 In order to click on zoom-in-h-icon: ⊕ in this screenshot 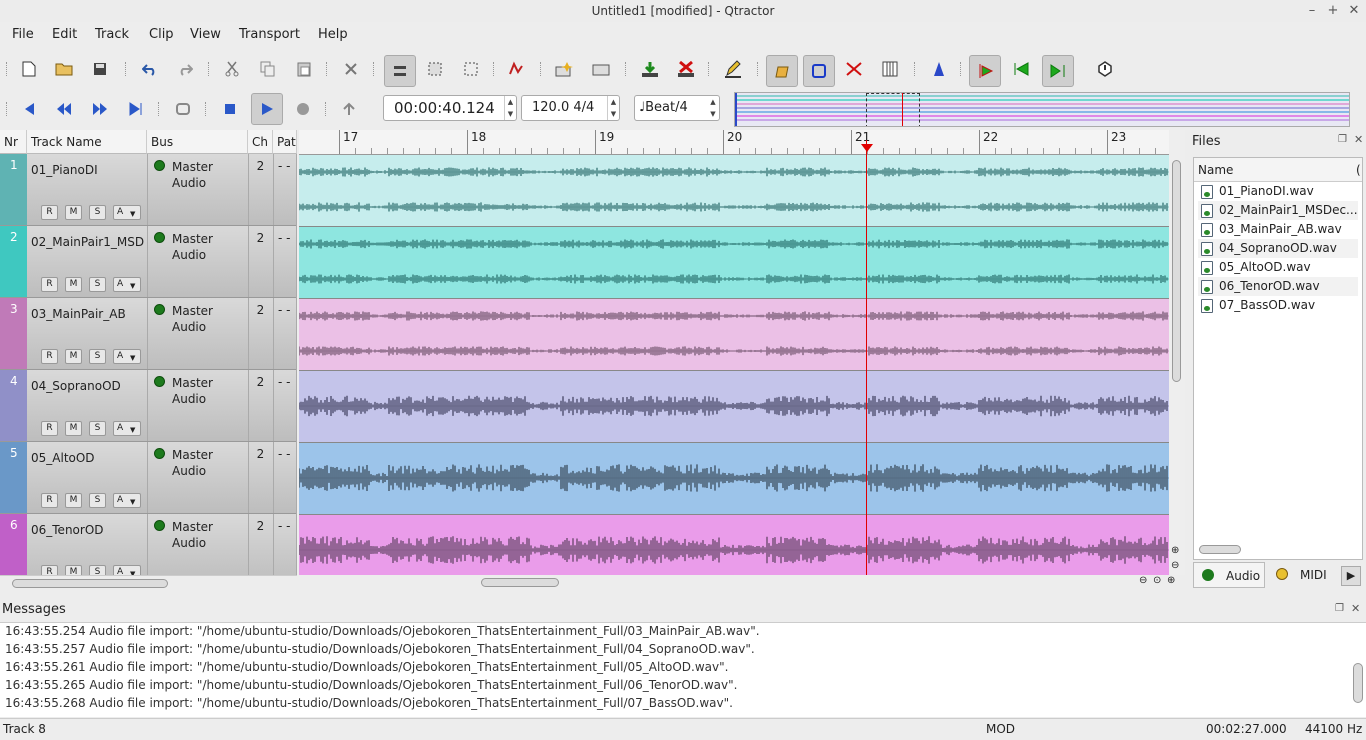, I will do `click(1171, 580)`.